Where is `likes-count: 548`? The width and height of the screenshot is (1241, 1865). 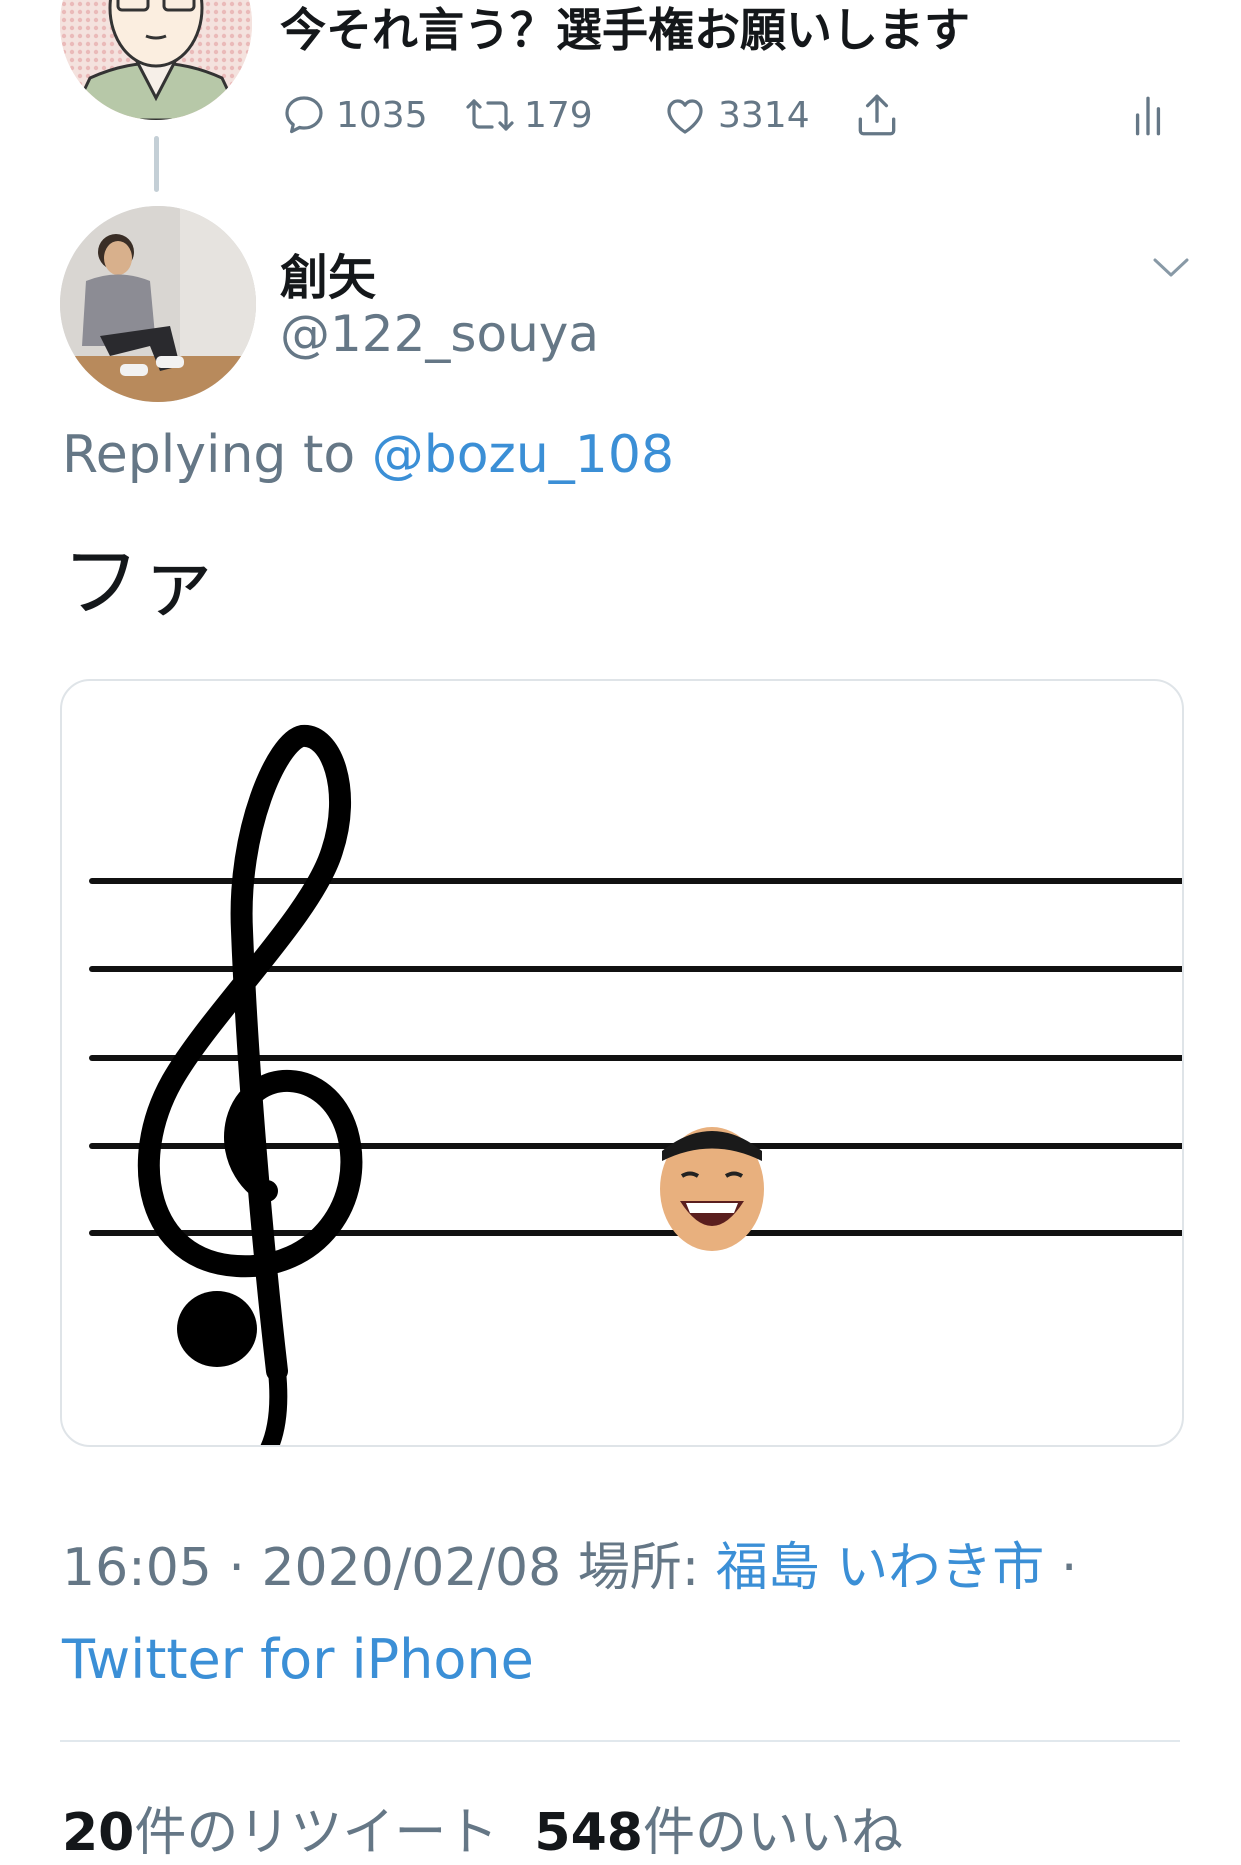
likes-count: 548 is located at coordinates (588, 1833).